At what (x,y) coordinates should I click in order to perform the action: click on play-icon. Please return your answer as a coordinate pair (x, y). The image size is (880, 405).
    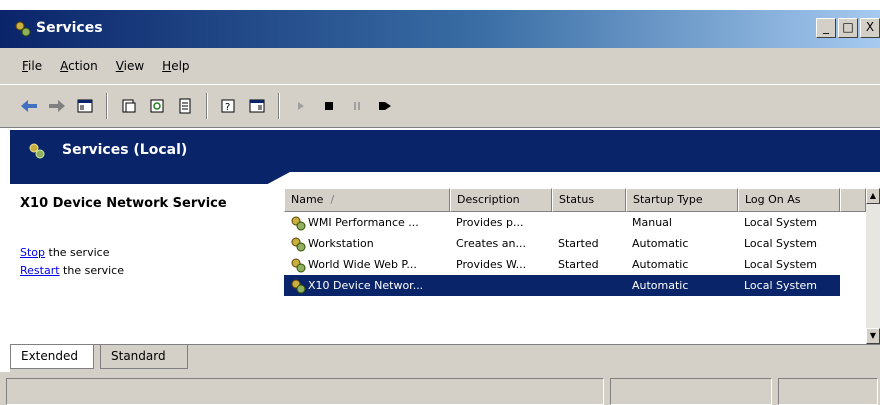
    Looking at the image, I should click on (301, 106).